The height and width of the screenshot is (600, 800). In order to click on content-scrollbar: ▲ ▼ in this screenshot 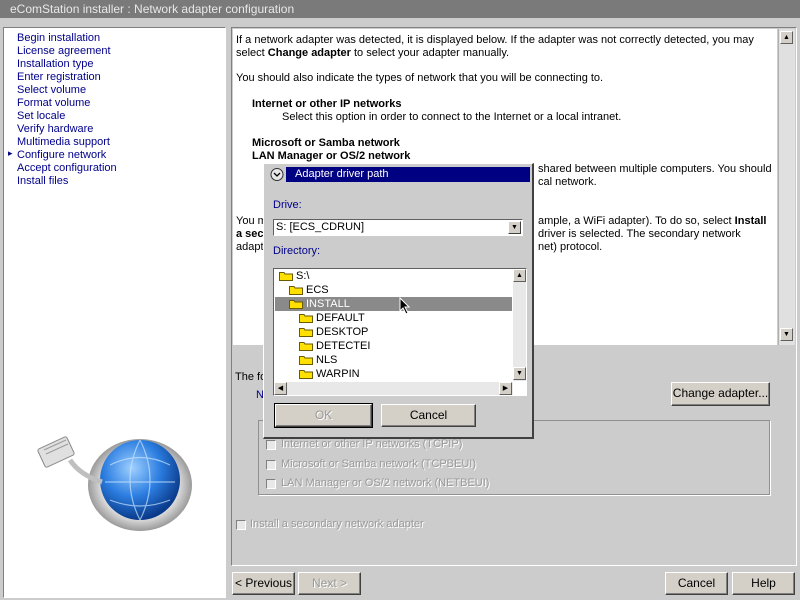, I will do `click(786, 187)`.